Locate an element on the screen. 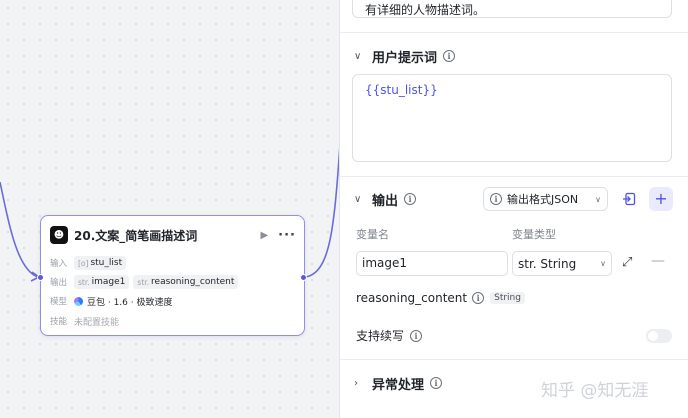 This screenshot has width=688, height=418. more-options-icon: ··· is located at coordinates (287, 235).